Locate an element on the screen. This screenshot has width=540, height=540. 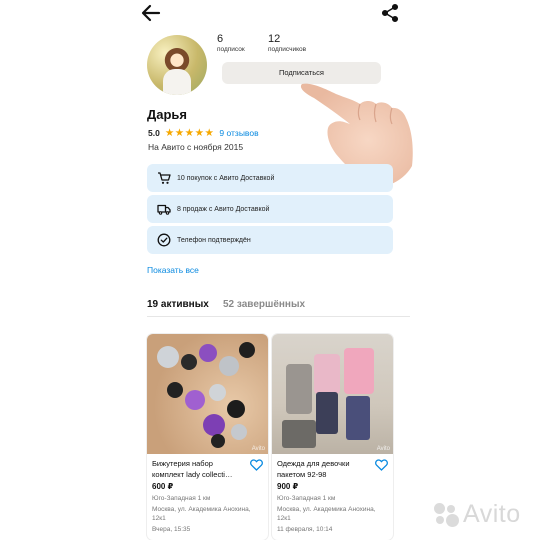
subscriptions-count: 6 is located at coordinates (220, 39).